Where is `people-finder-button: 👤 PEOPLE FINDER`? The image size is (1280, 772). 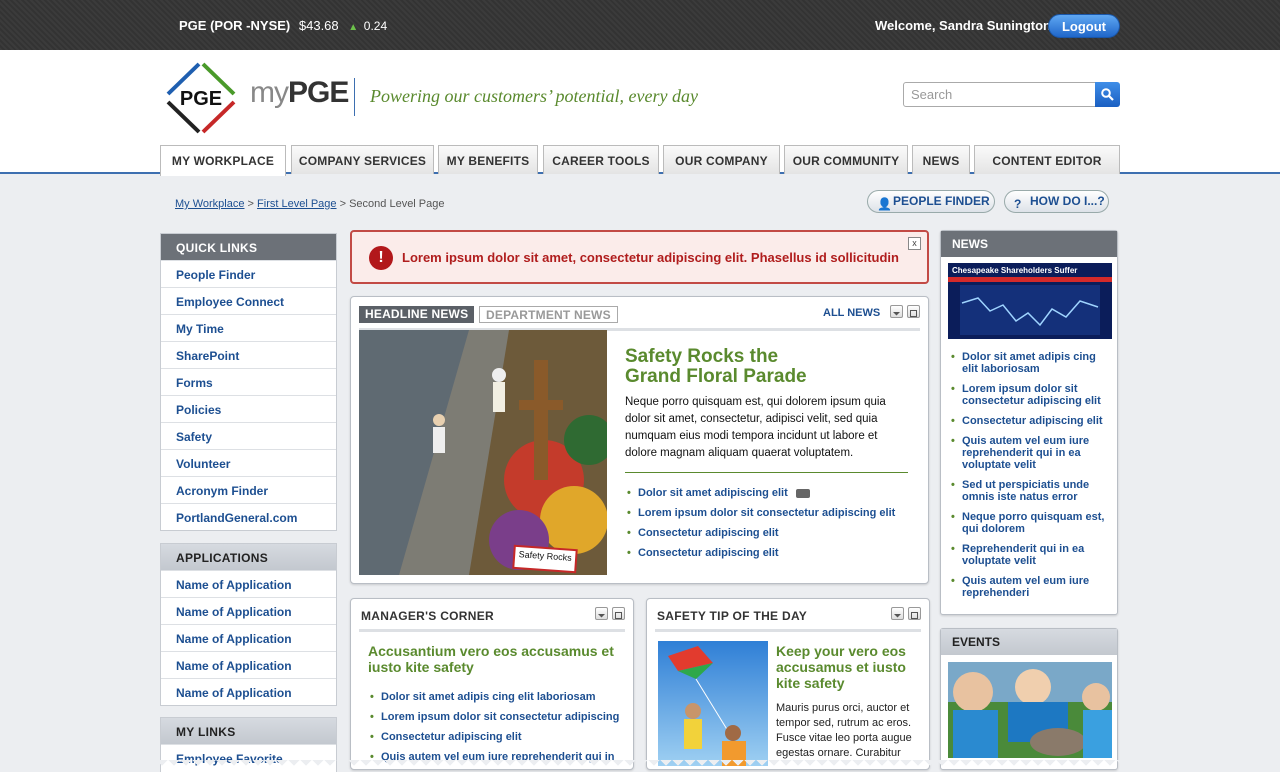
people-finder-button: 👤 PEOPLE FINDER is located at coordinates (931, 201).